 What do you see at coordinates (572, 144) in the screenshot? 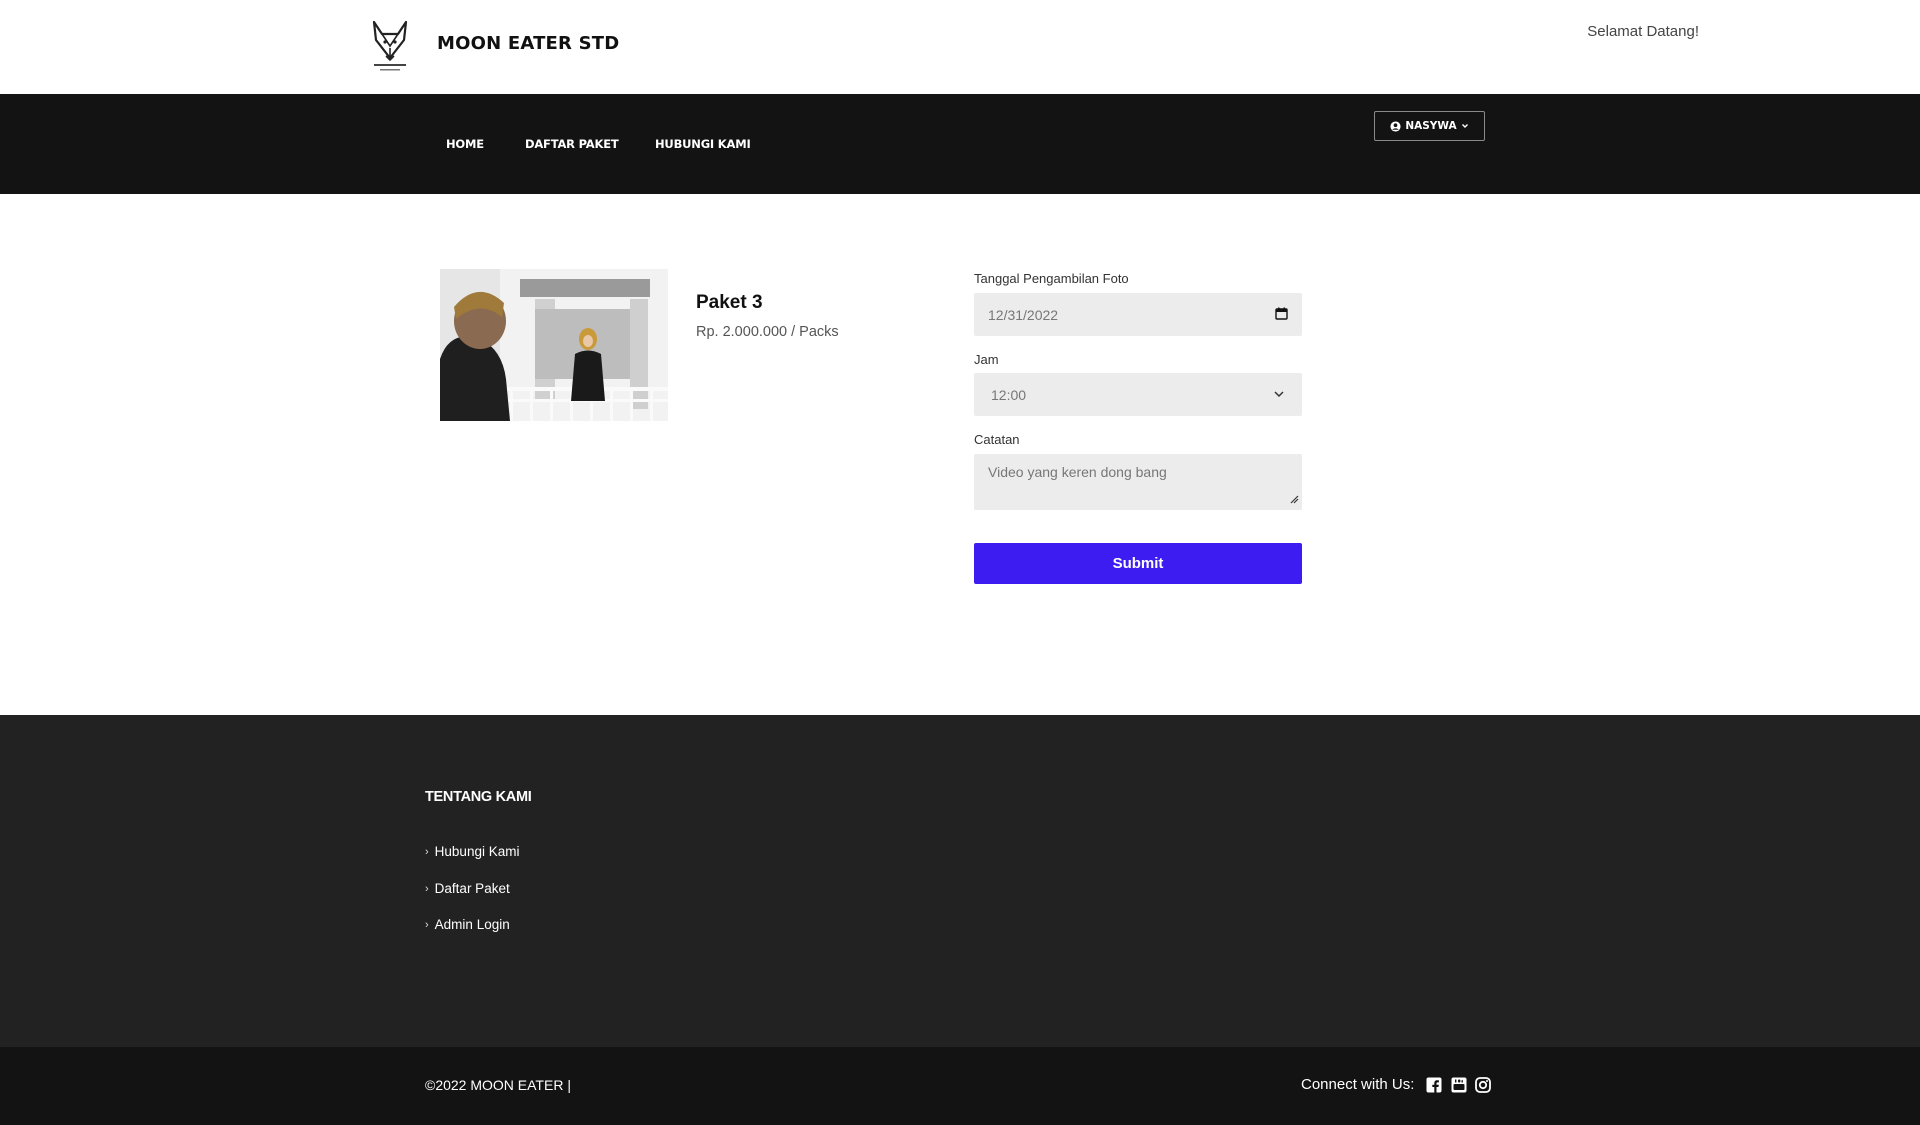
I see `nav-daftar-paket: DAFTAR PAKET` at bounding box center [572, 144].